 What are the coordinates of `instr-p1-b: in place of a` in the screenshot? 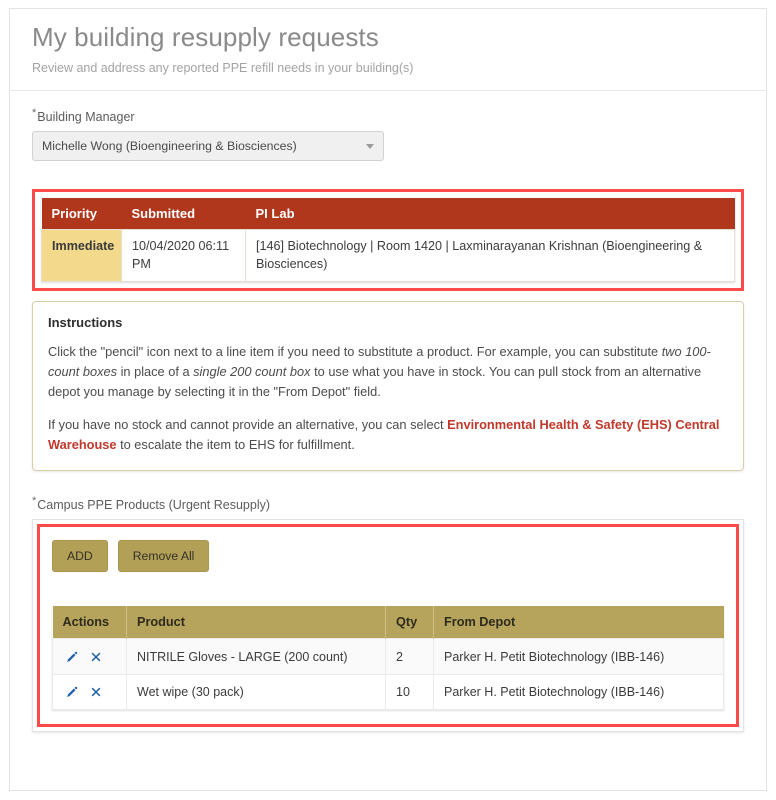 It's located at (155, 372).